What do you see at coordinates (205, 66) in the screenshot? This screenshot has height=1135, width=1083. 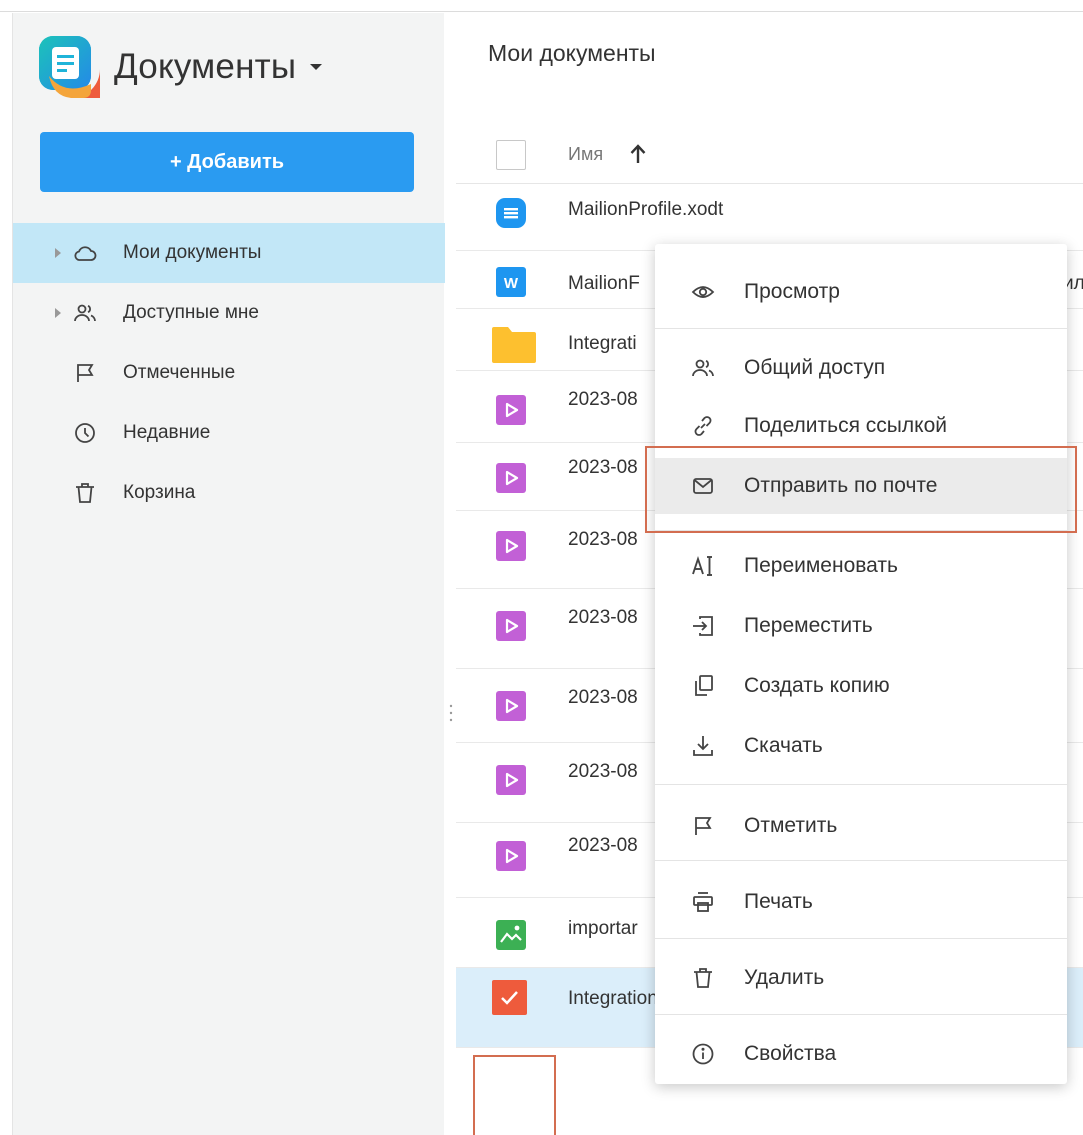 I see `app-name: Документы` at bounding box center [205, 66].